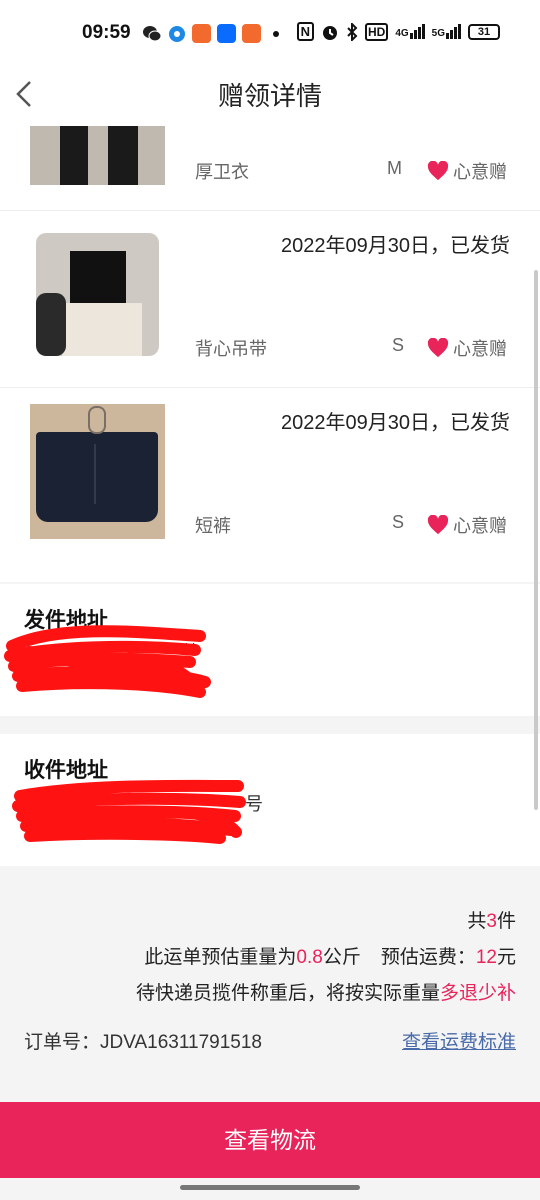 This screenshot has height=1200, width=540. I want to click on signal-5g-icon: 5G, so click(446, 31).